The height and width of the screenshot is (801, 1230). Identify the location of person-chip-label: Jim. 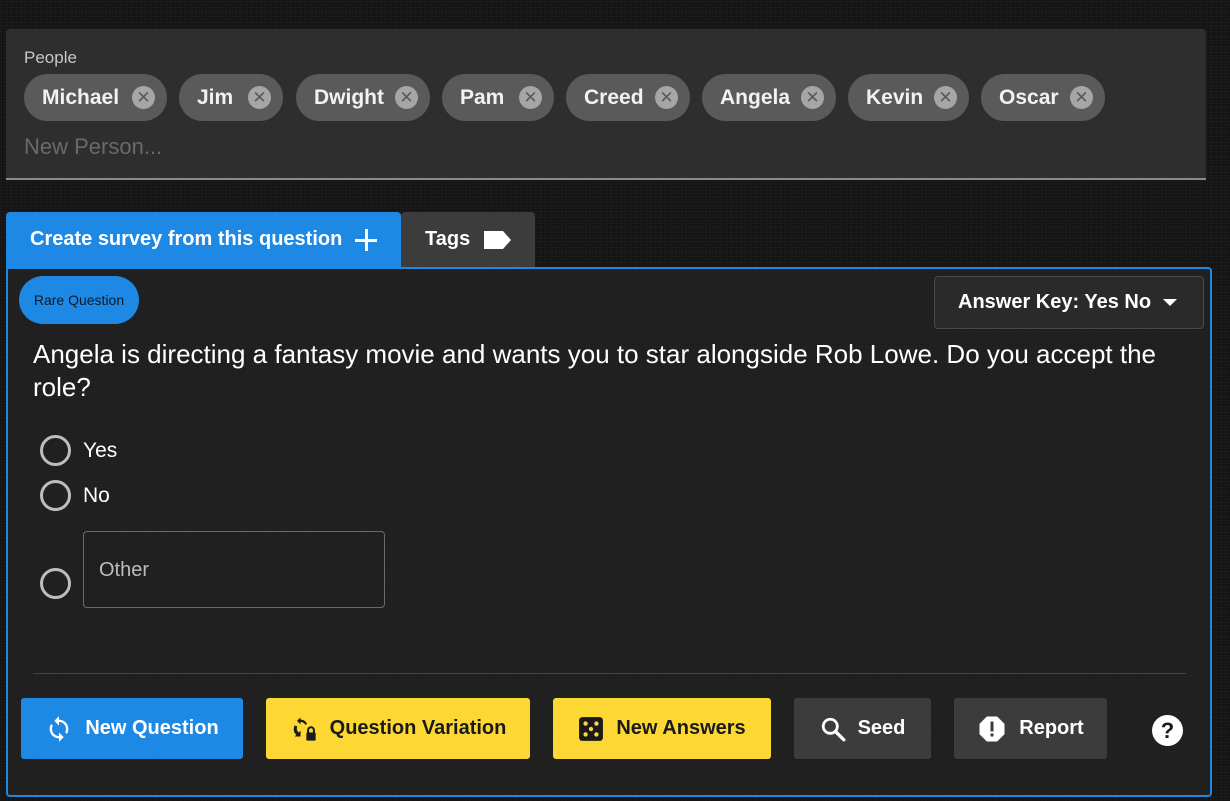
(215, 97).